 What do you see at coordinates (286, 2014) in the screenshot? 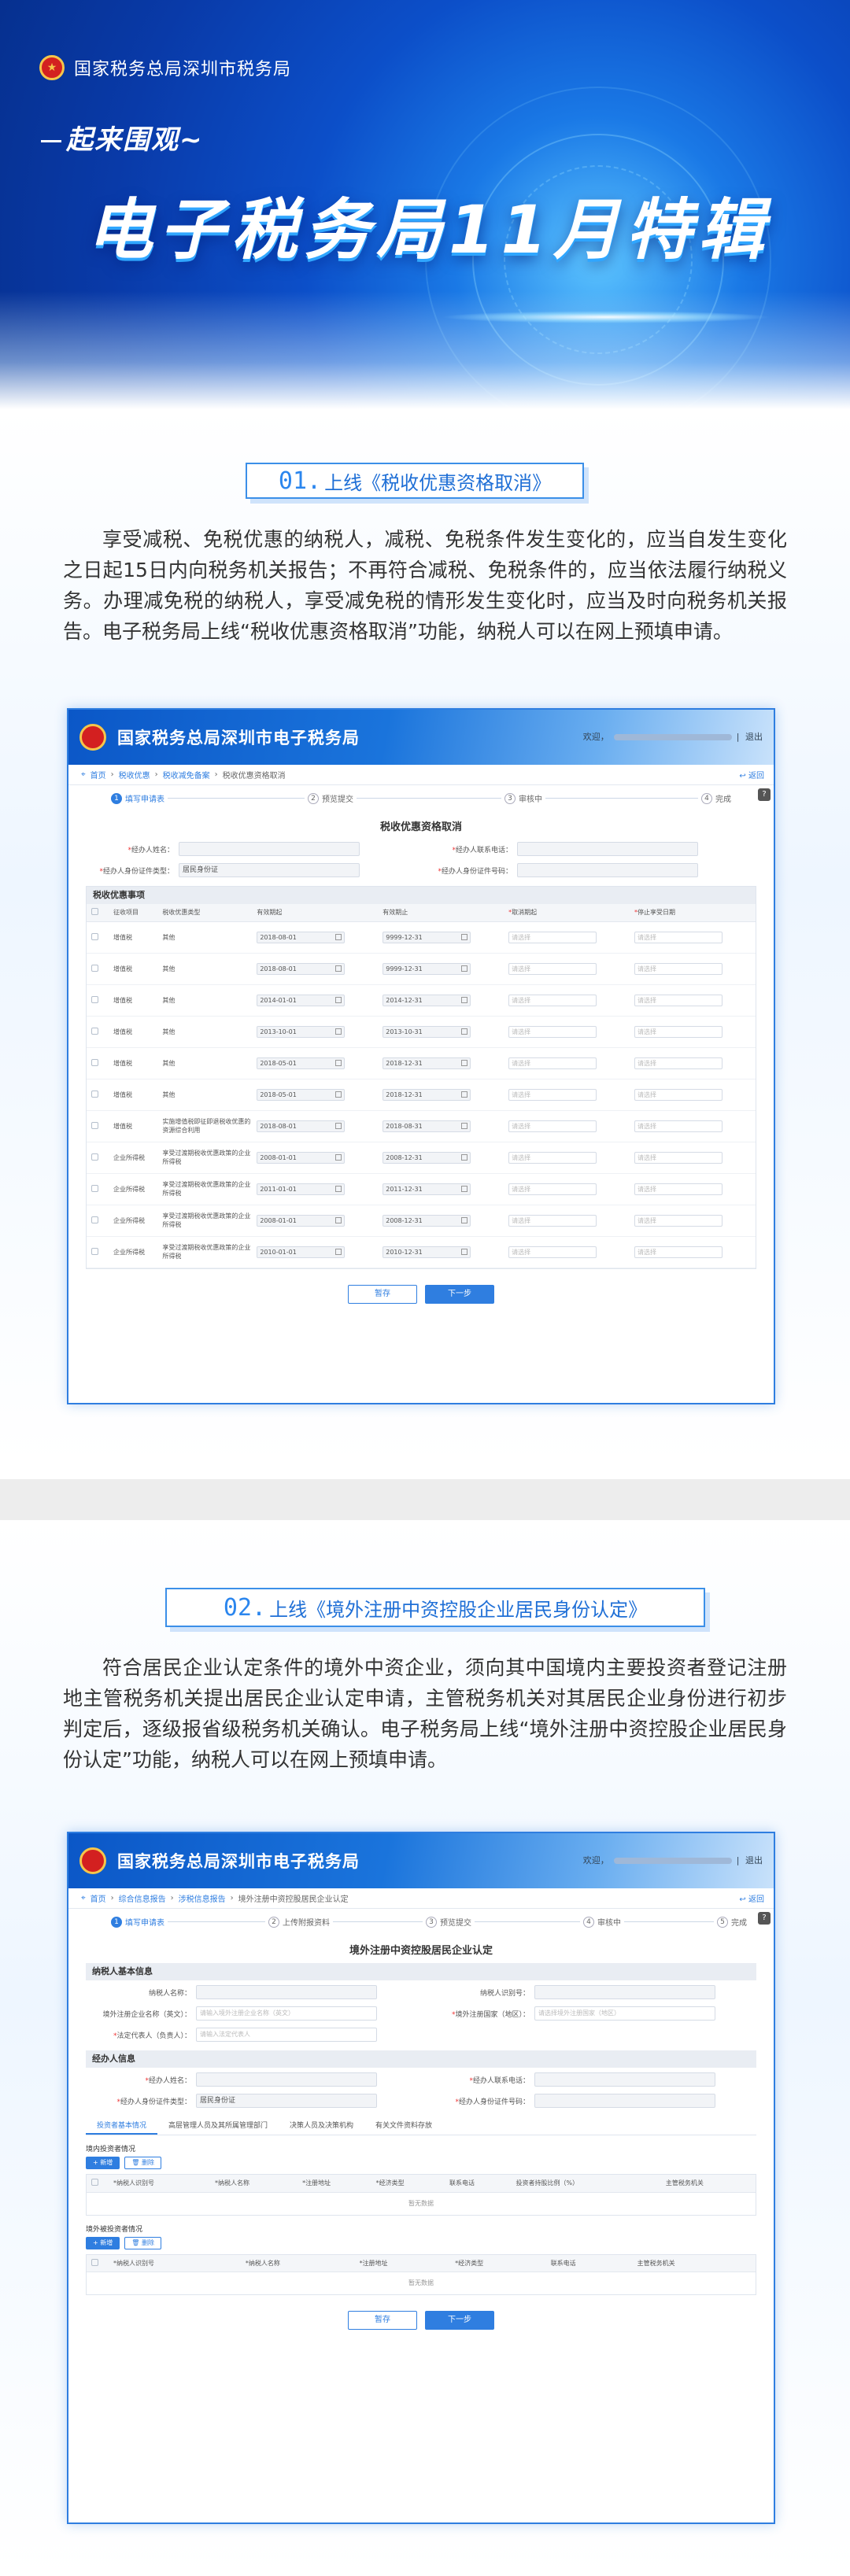
I see `foreign-name-input: 请输入境外注册企业名称（英文）` at bounding box center [286, 2014].